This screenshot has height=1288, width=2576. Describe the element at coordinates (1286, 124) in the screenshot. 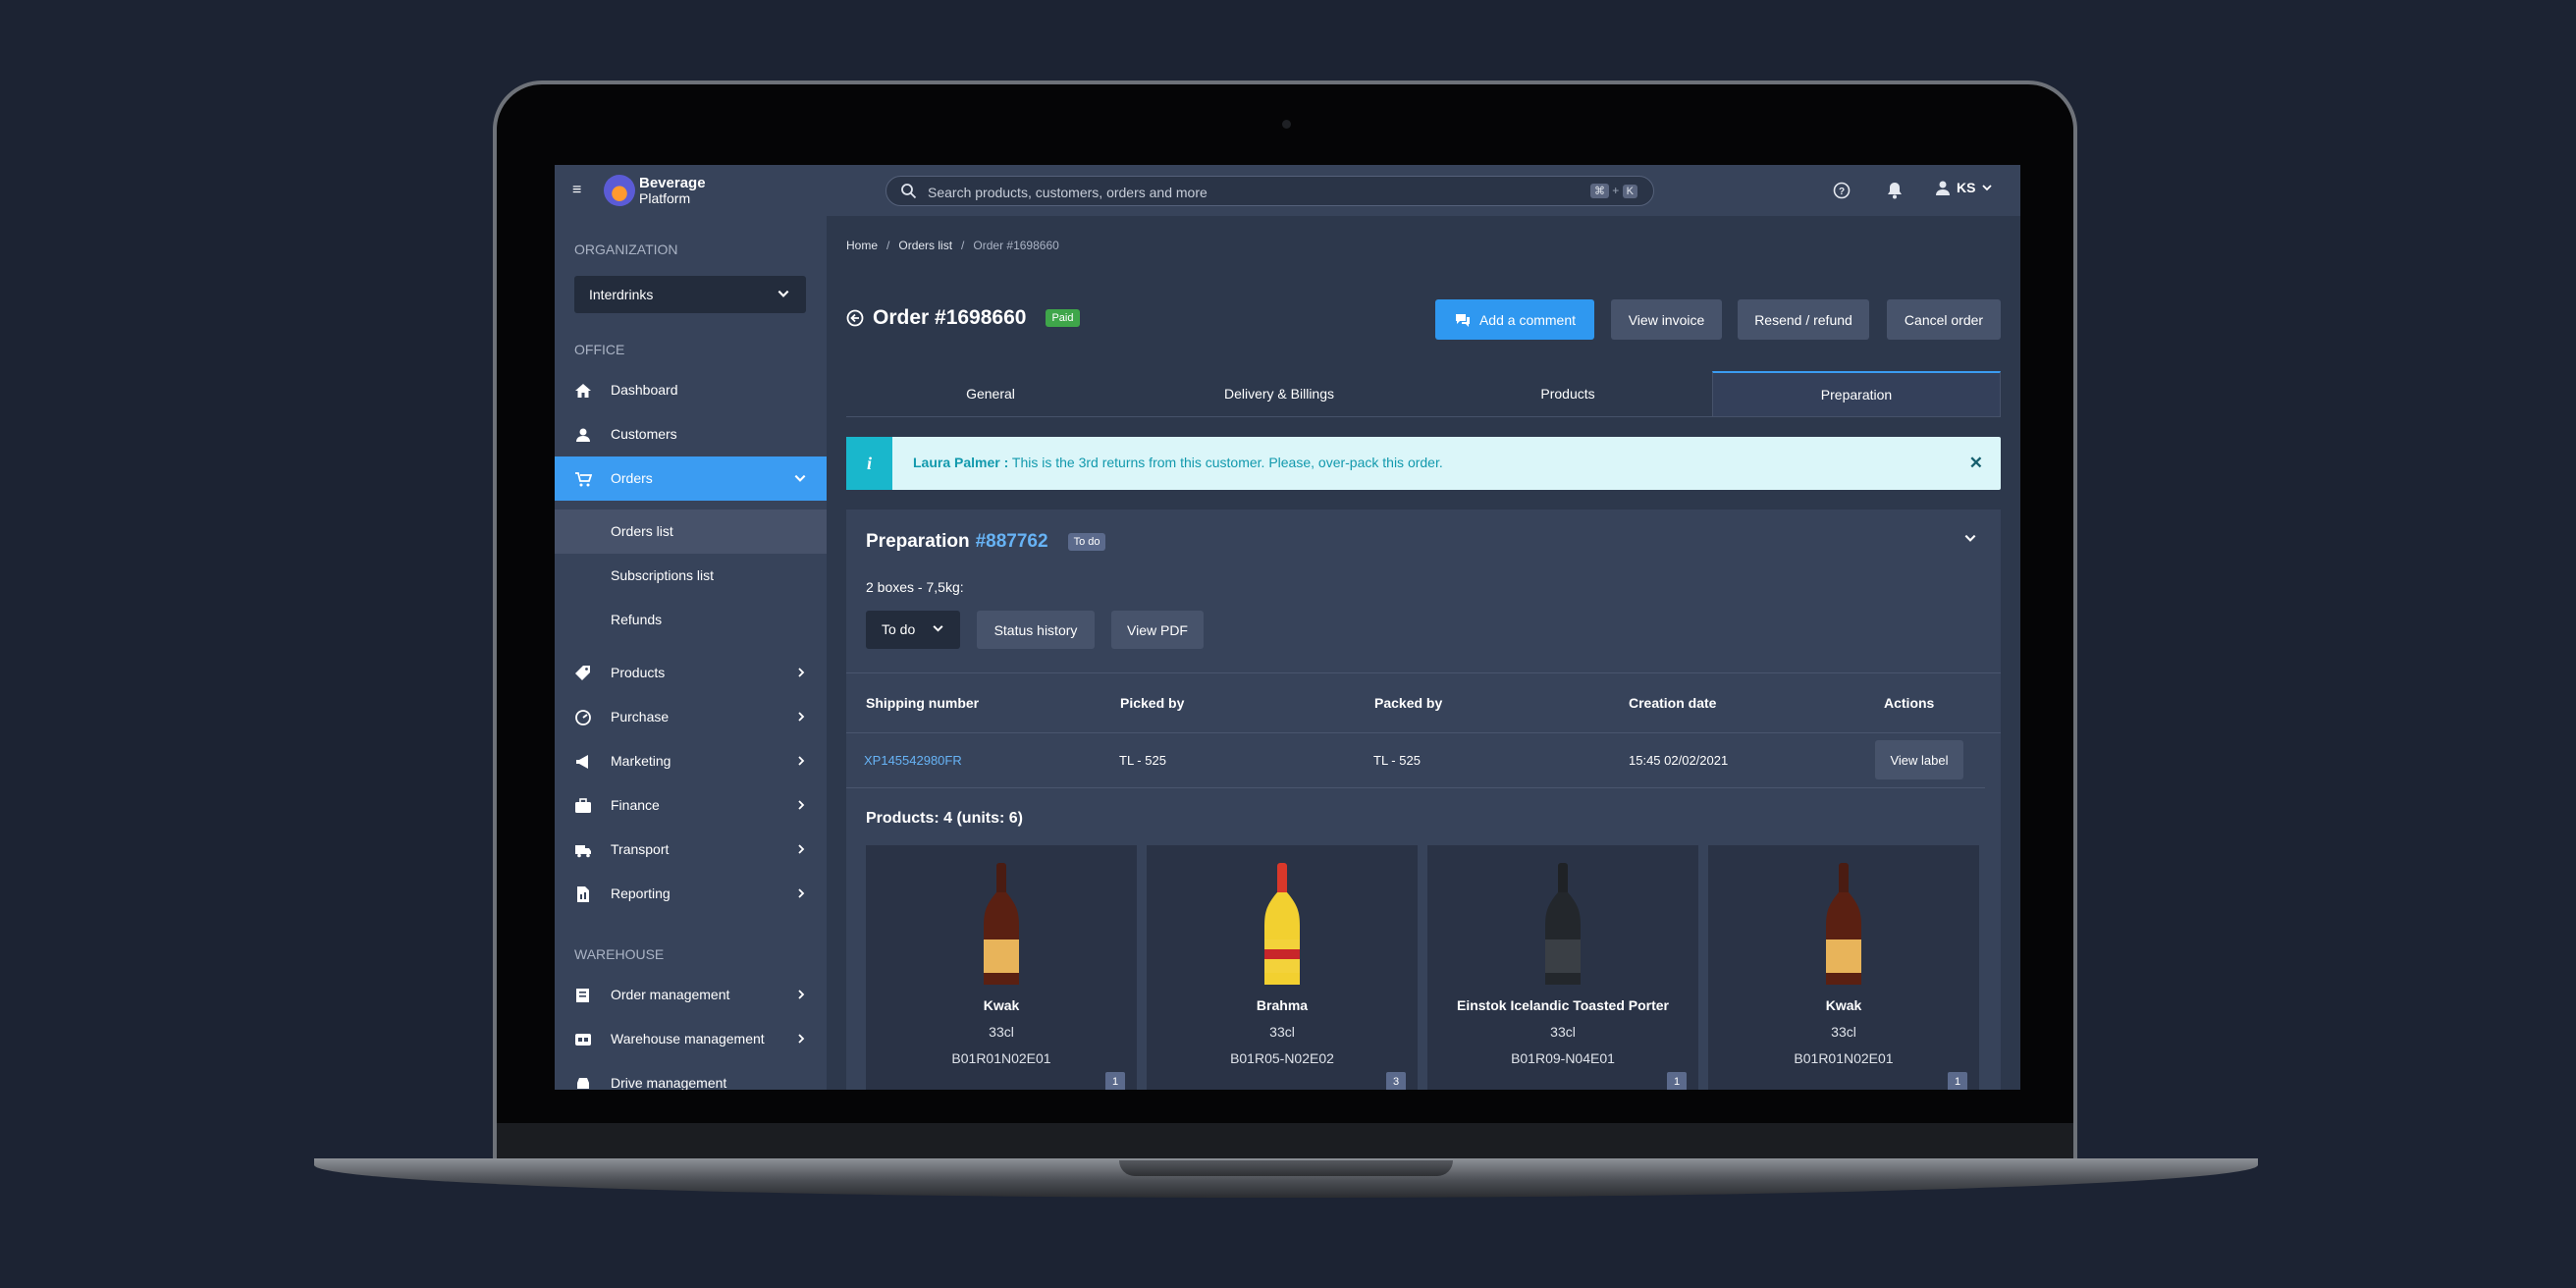

I see `camera` at that location.